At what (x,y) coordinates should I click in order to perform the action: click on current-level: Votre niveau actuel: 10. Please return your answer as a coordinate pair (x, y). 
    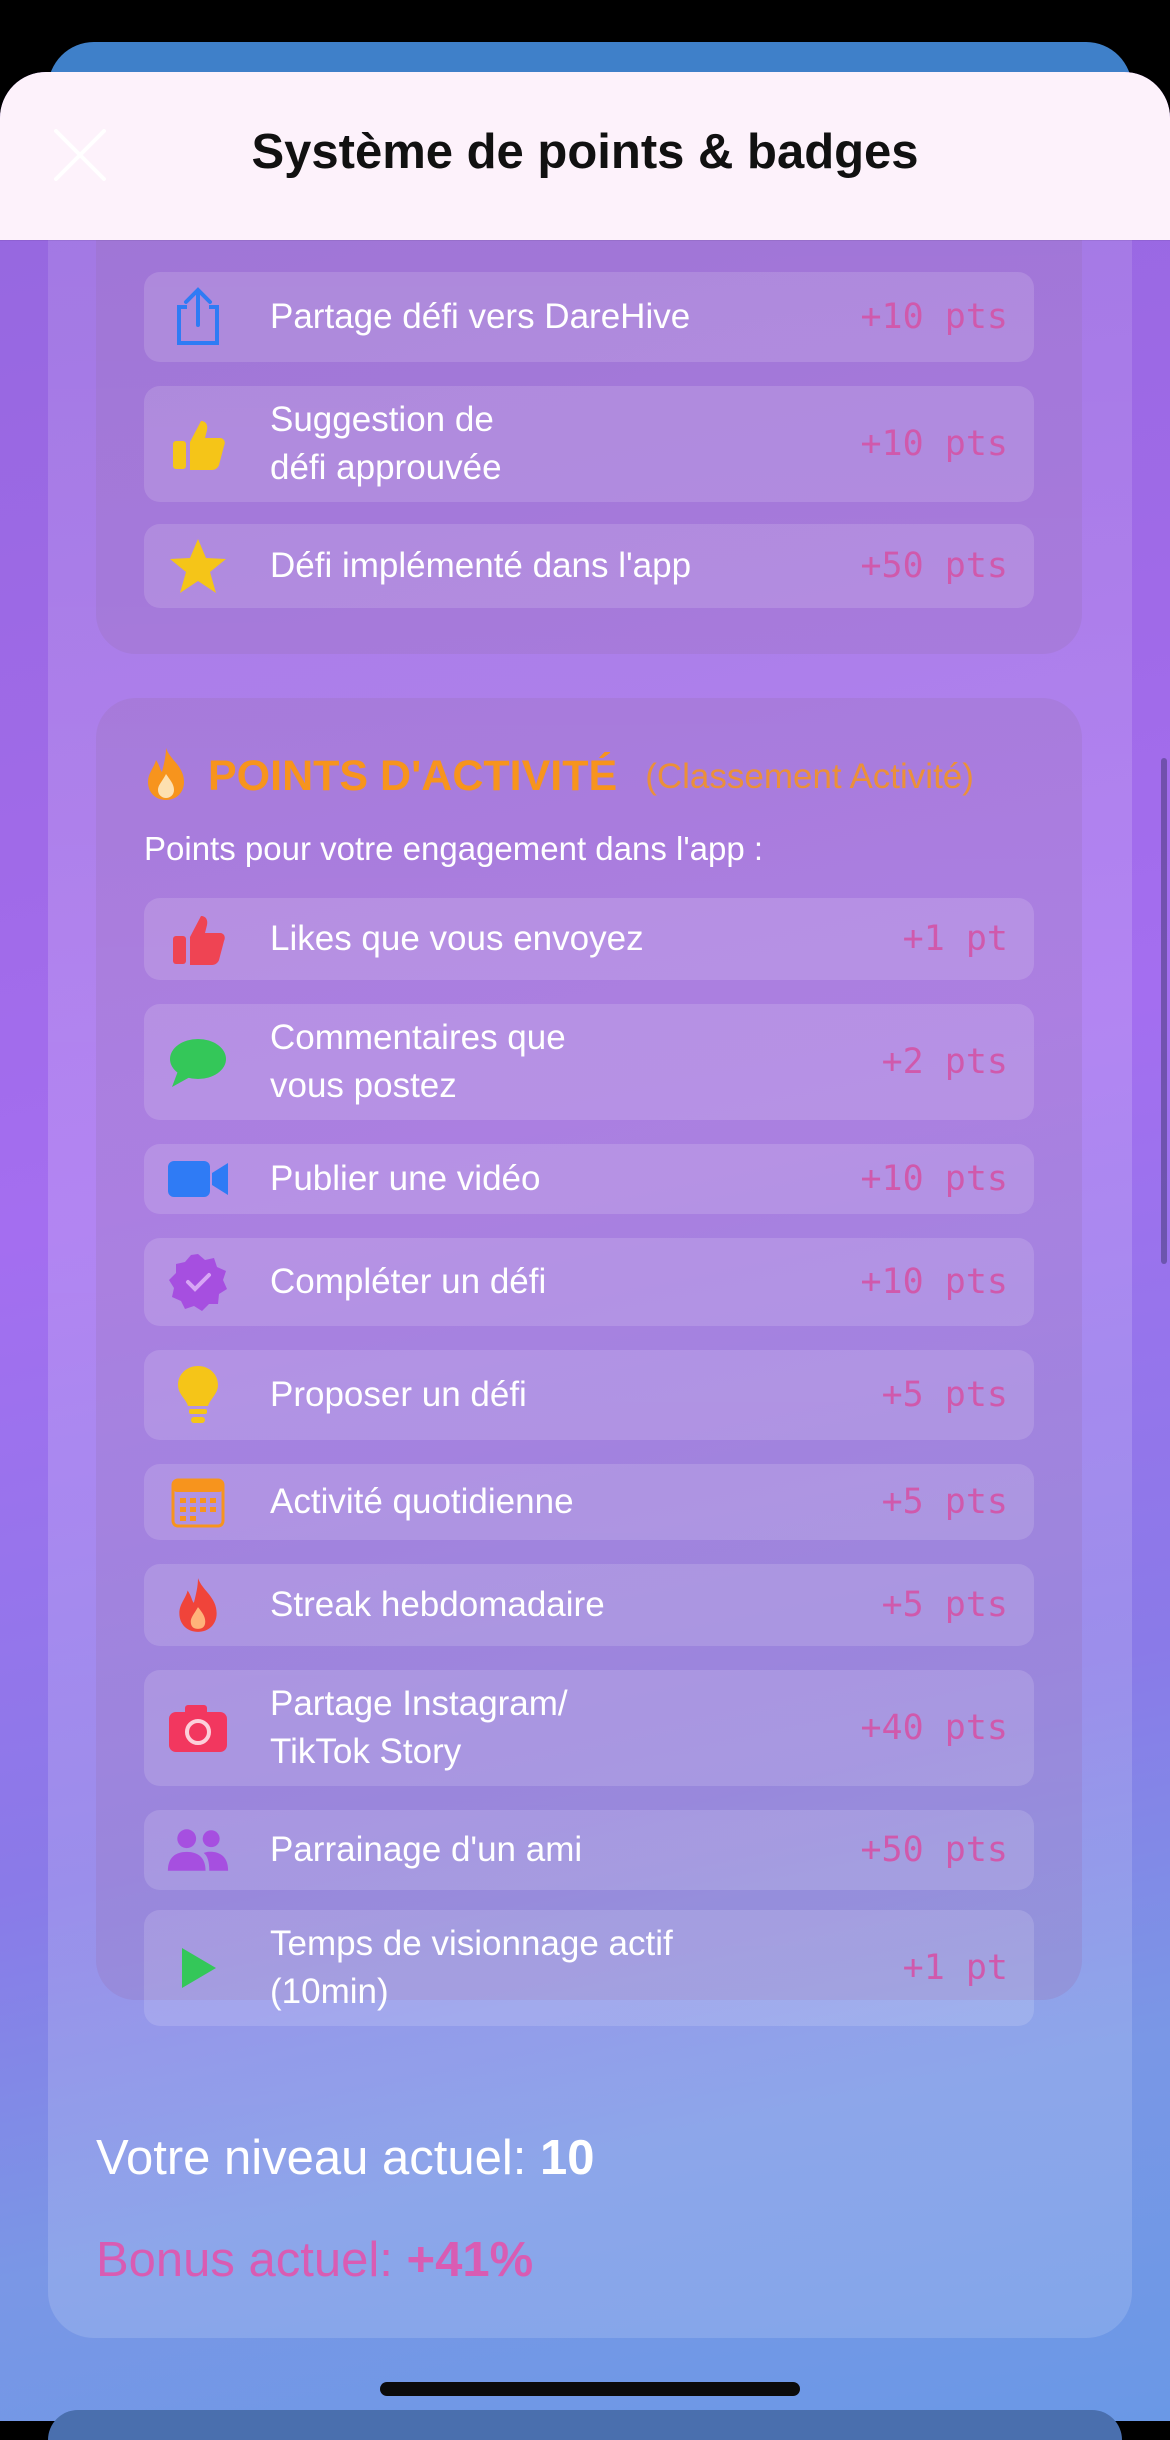
    Looking at the image, I should click on (345, 2158).